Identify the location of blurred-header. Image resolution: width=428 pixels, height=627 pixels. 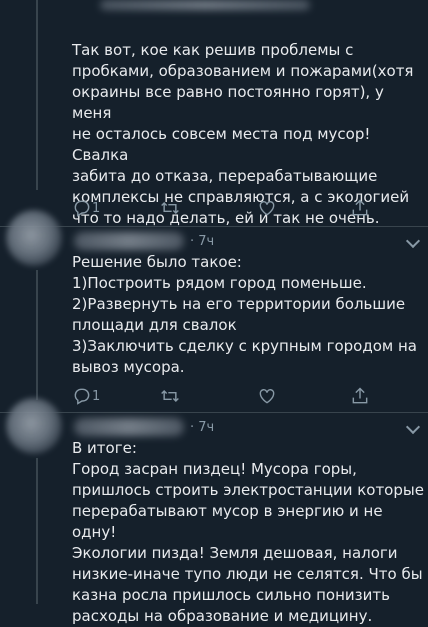
(205, 5).